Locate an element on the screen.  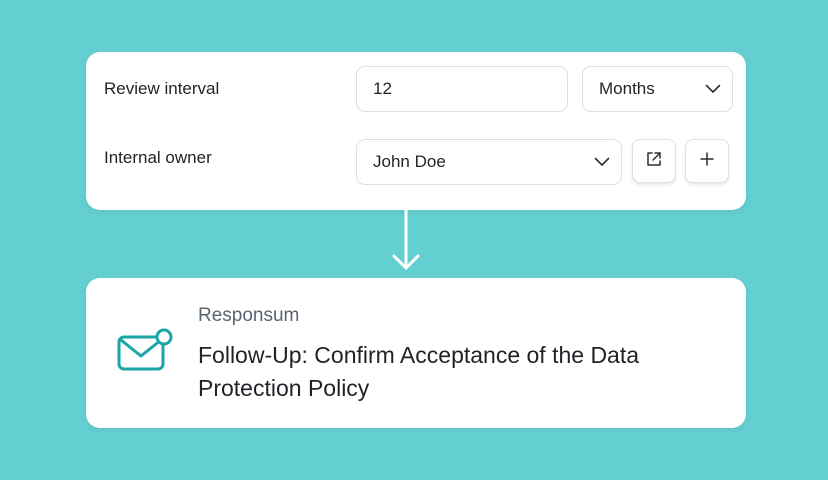
interval-unit-select: Months is located at coordinates (657, 89).